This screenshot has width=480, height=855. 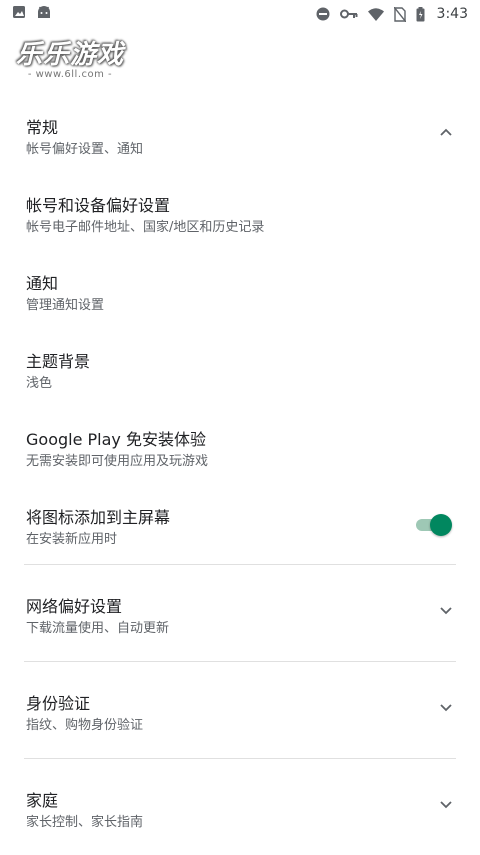 What do you see at coordinates (85, 725) in the screenshot?
I see `section-subtitle: 指纹、购物身份验证` at bounding box center [85, 725].